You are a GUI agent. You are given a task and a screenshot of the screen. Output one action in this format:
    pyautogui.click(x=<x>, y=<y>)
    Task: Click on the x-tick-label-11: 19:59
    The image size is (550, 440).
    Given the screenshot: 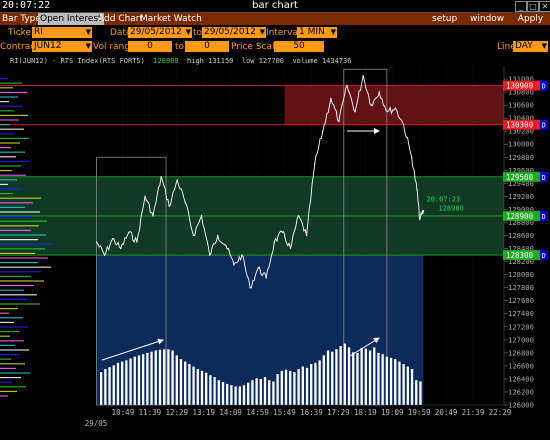 What is the action you would take?
    pyautogui.click(x=419, y=412)
    